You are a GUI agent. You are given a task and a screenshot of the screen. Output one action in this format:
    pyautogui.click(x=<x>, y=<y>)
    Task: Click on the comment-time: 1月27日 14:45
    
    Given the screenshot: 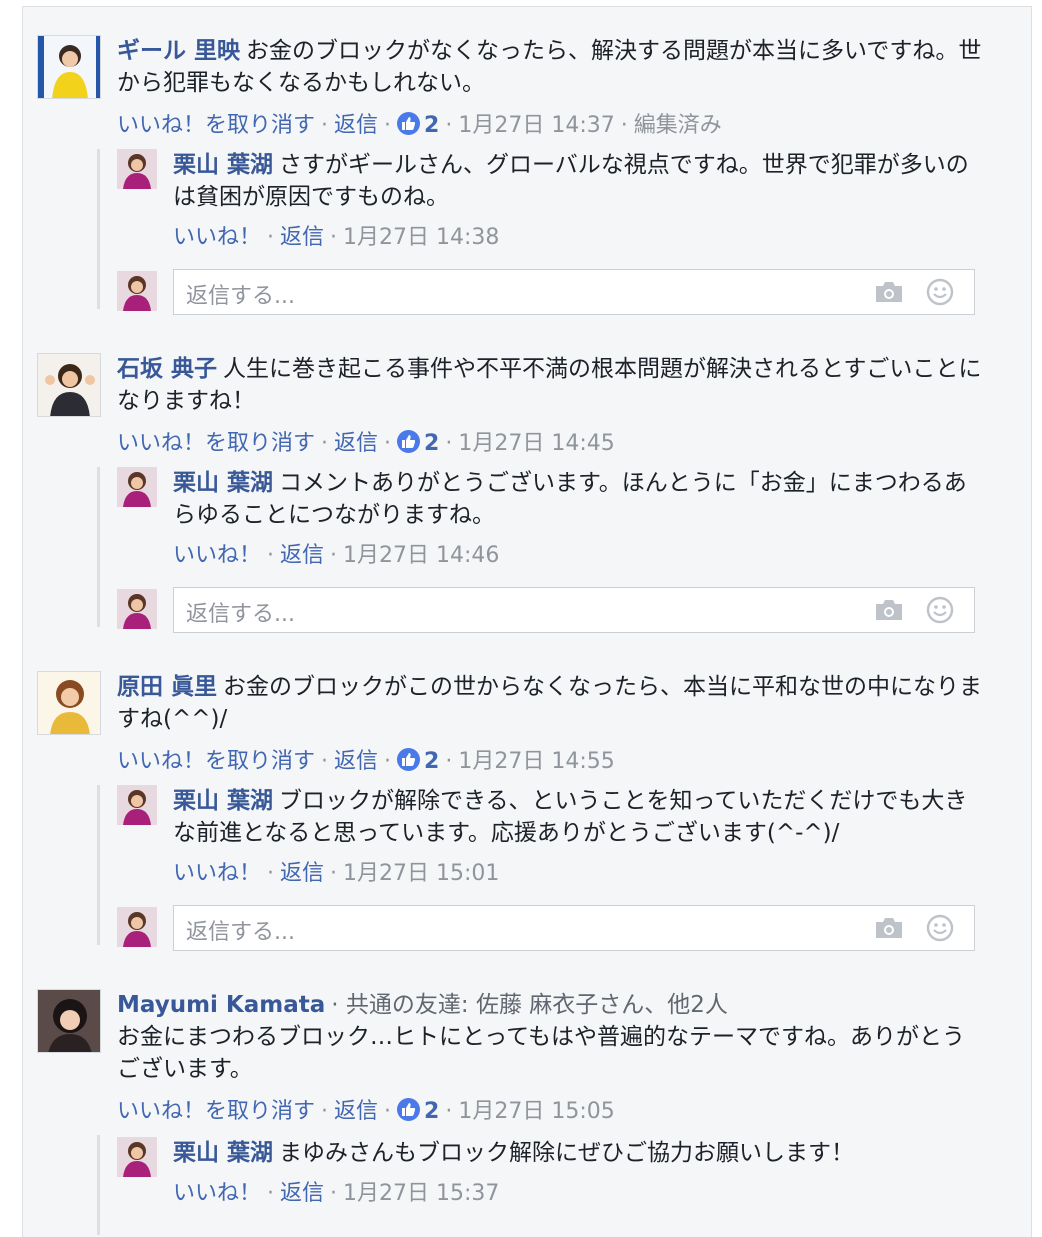 What is the action you would take?
    pyautogui.click(x=536, y=443)
    